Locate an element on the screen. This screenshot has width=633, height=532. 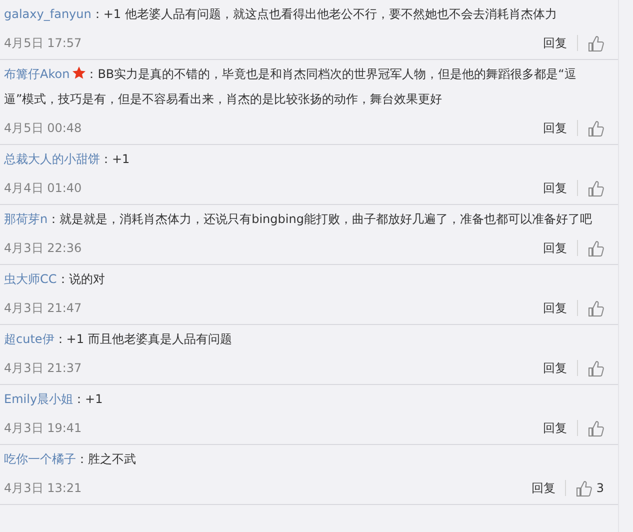
username-link: 那荷芽n is located at coordinates (26, 219).